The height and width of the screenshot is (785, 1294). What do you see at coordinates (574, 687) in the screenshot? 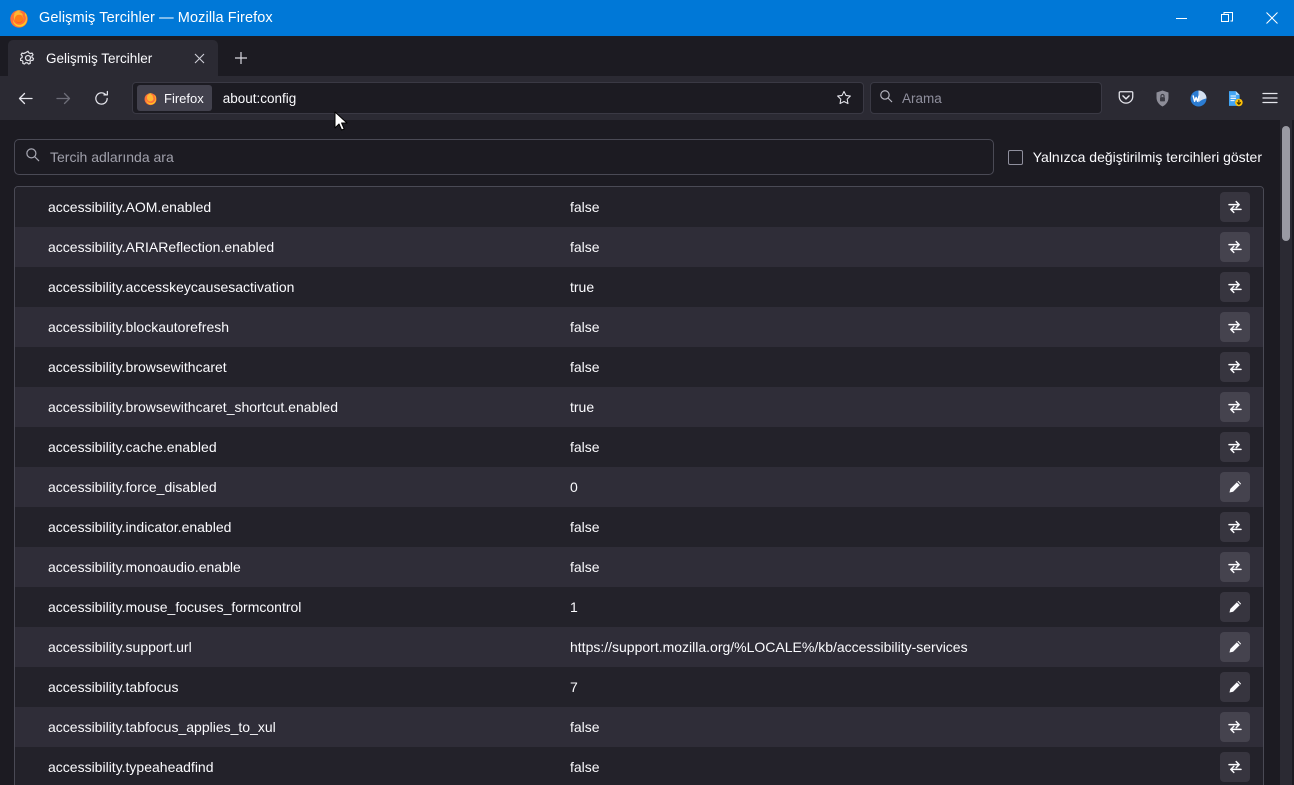
I see `pref-value: 7` at bounding box center [574, 687].